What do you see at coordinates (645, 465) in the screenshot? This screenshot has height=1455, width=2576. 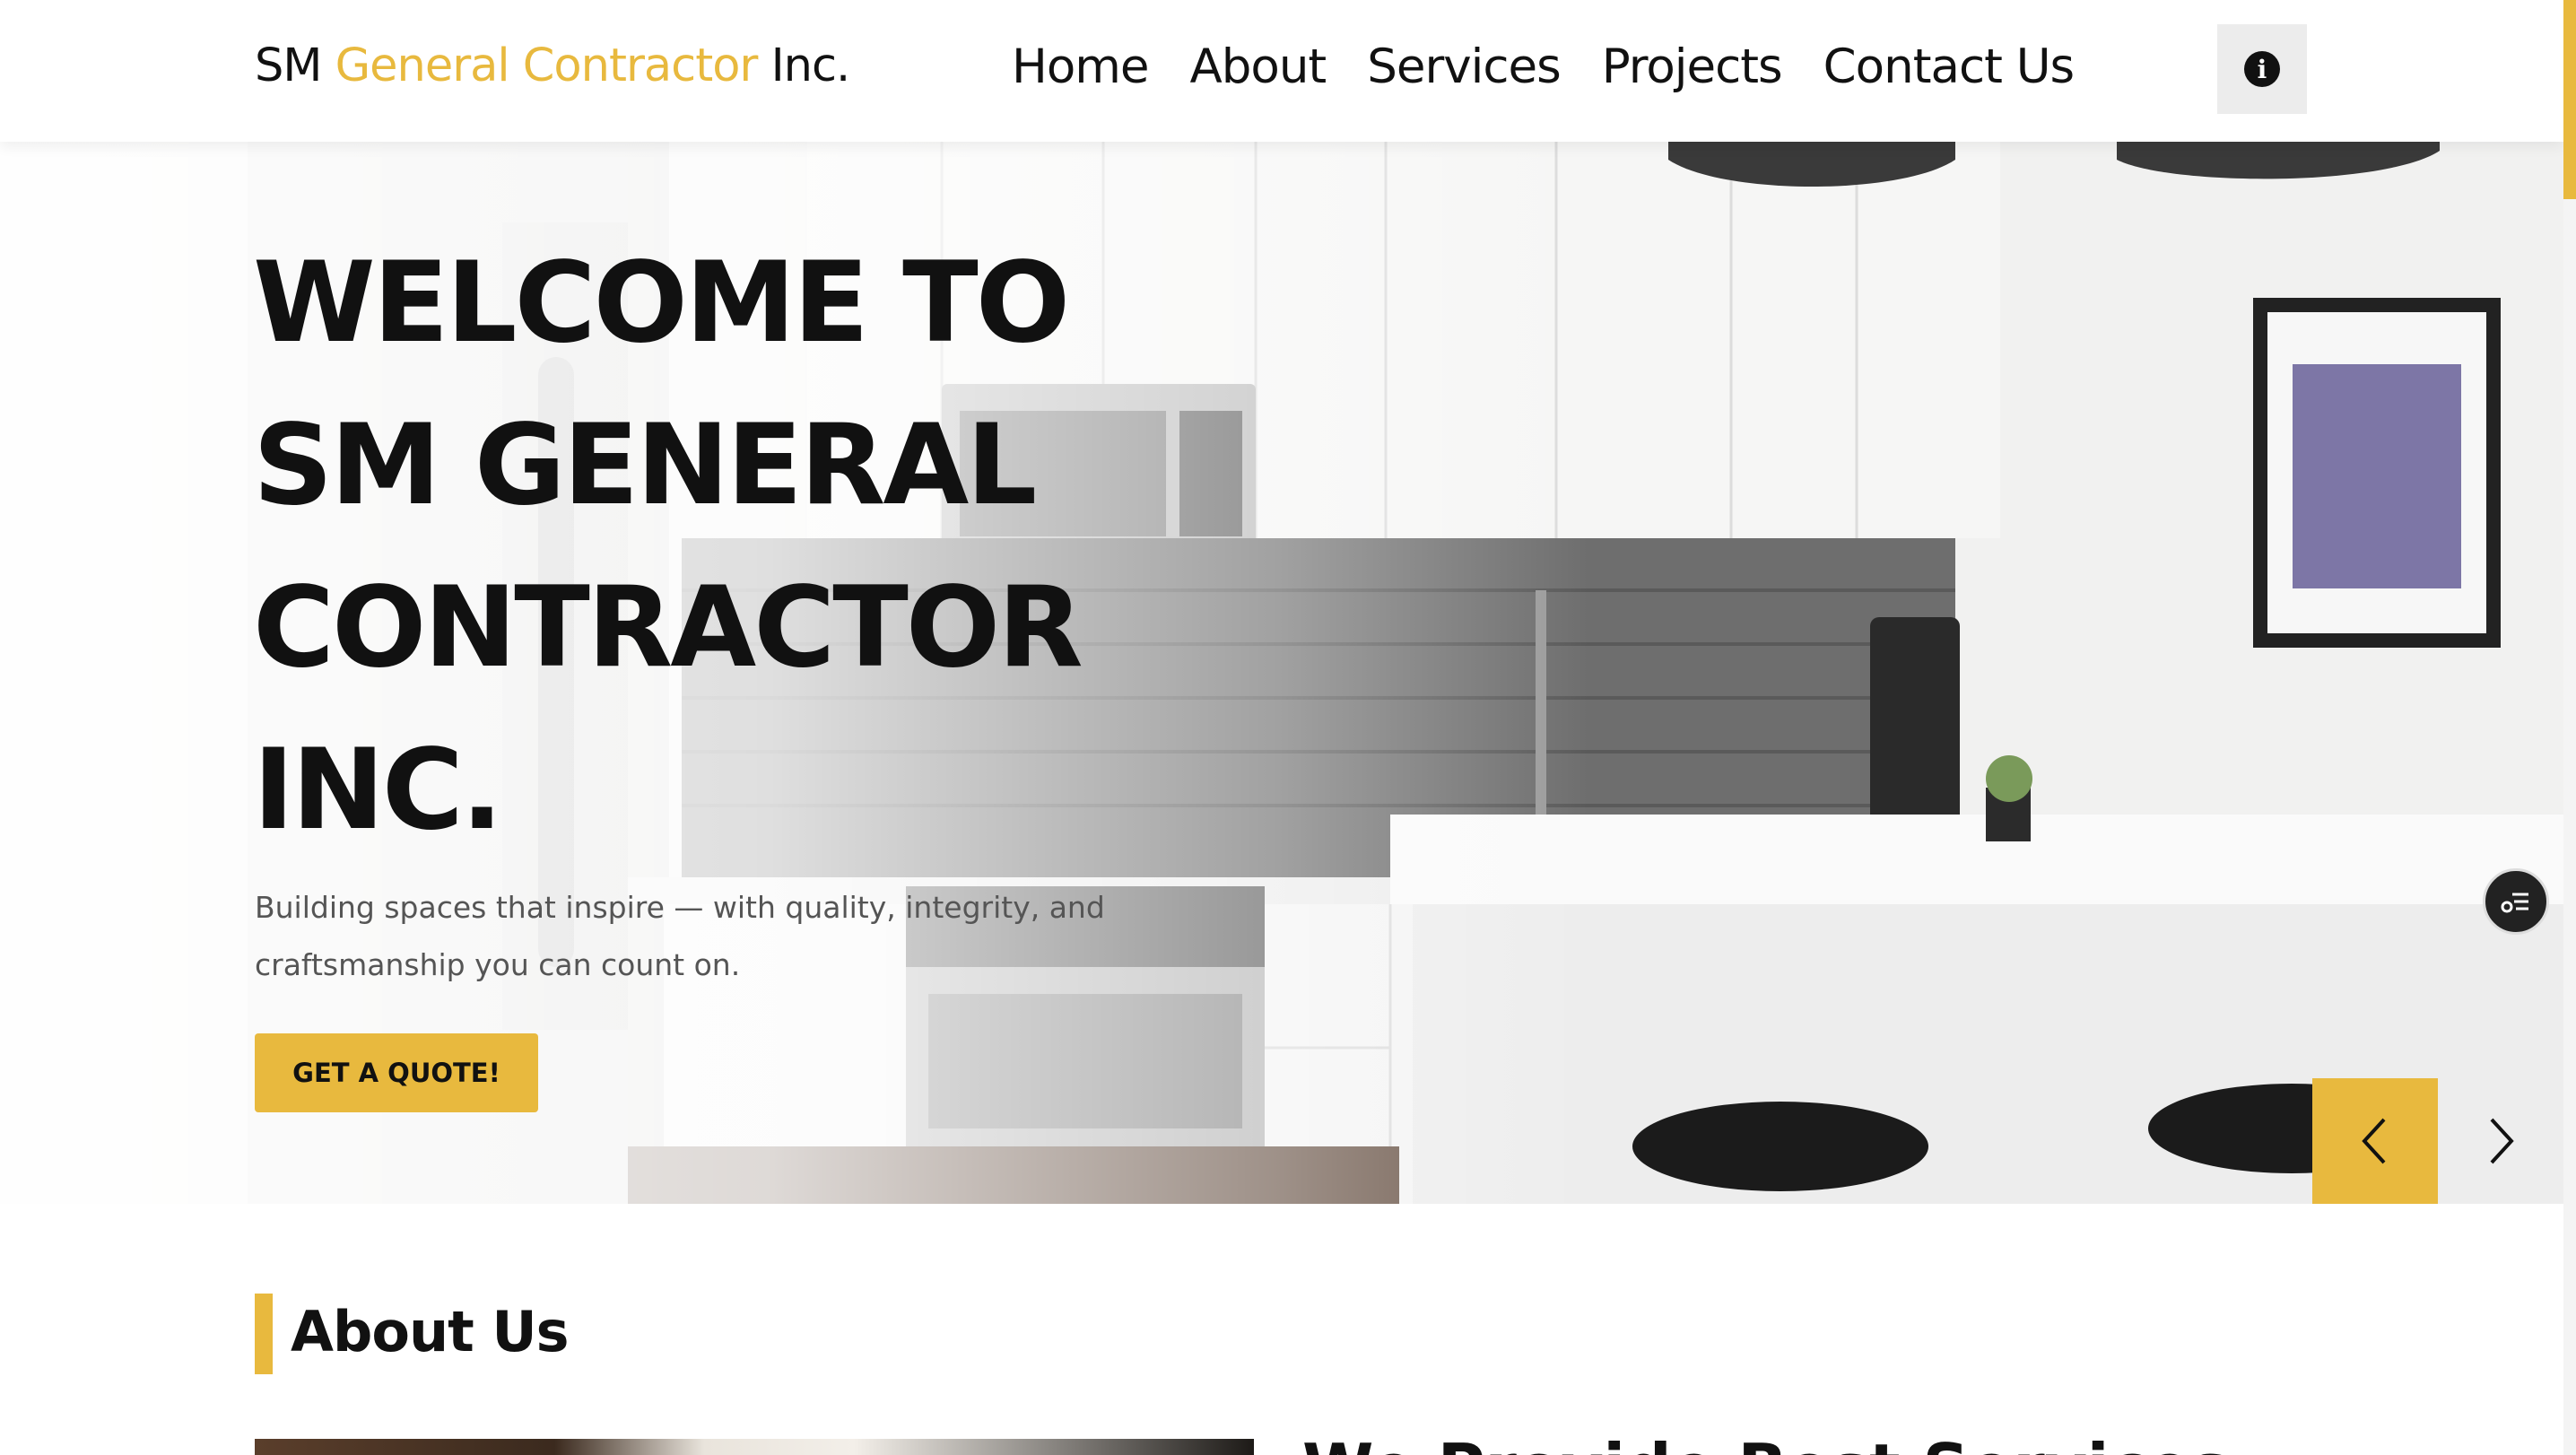 I see `hero-title-line: SM GENERAL` at bounding box center [645, 465].